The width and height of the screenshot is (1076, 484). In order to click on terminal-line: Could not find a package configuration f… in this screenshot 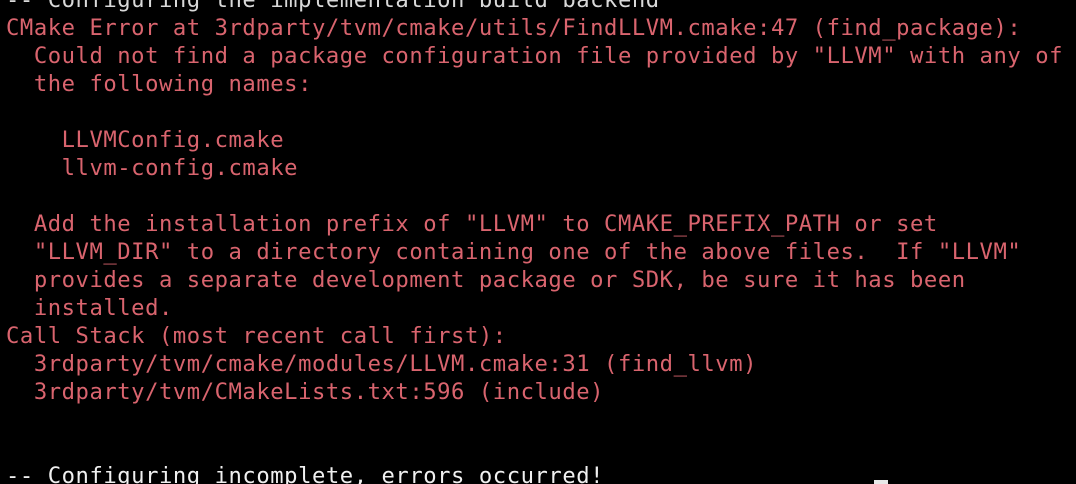, I will do `click(535, 56)`.